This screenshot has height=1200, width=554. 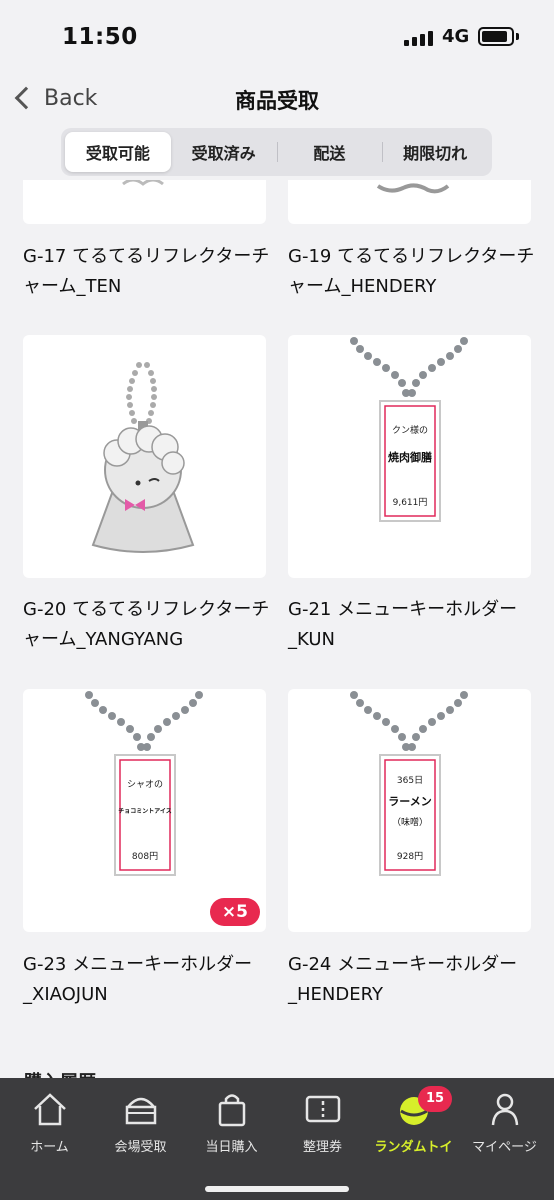 What do you see at coordinates (140, 1147) in the screenshot?
I see `tab-label: 会場受取` at bounding box center [140, 1147].